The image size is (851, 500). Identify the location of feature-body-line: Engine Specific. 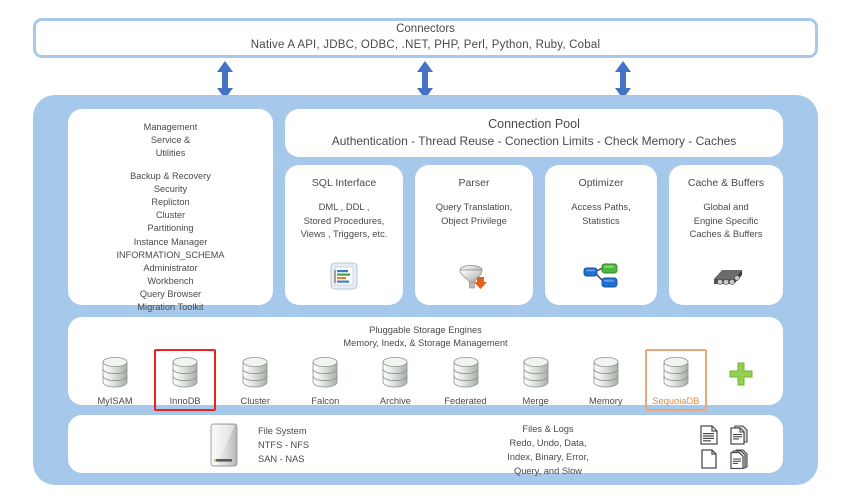
(726, 220).